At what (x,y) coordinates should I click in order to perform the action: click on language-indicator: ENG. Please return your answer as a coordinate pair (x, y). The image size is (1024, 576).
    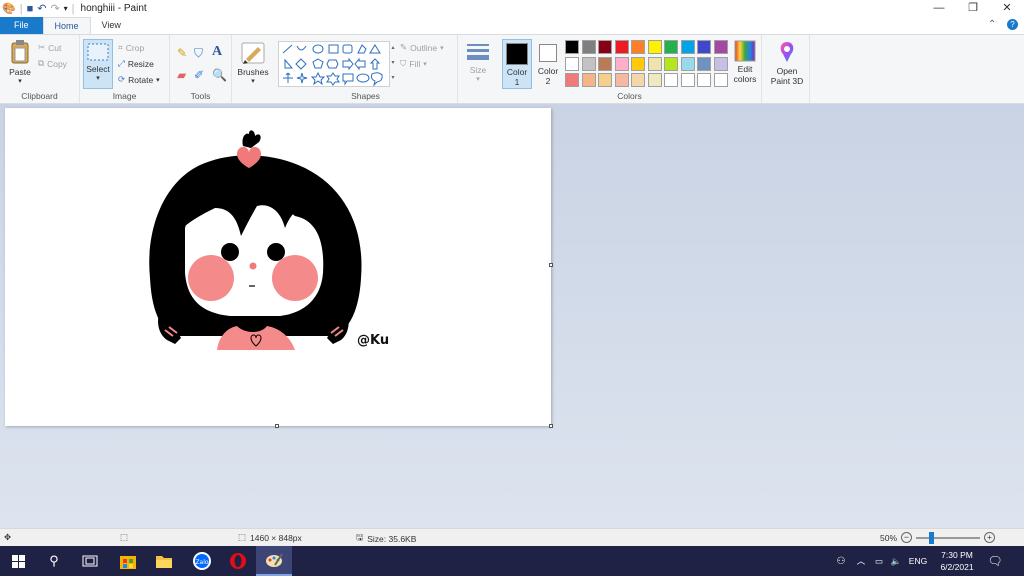
    Looking at the image, I should click on (918, 561).